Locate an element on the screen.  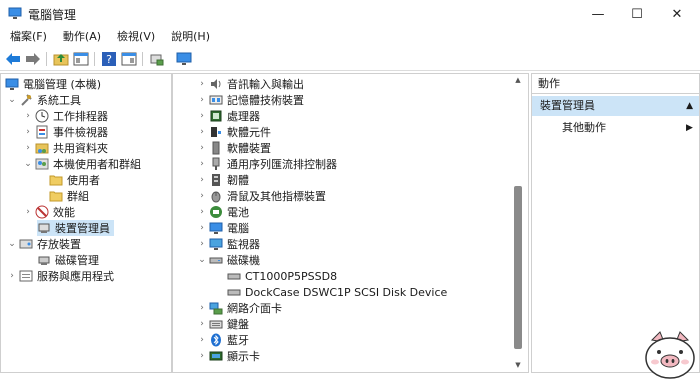
mouse-icon is located at coordinates (216, 196).